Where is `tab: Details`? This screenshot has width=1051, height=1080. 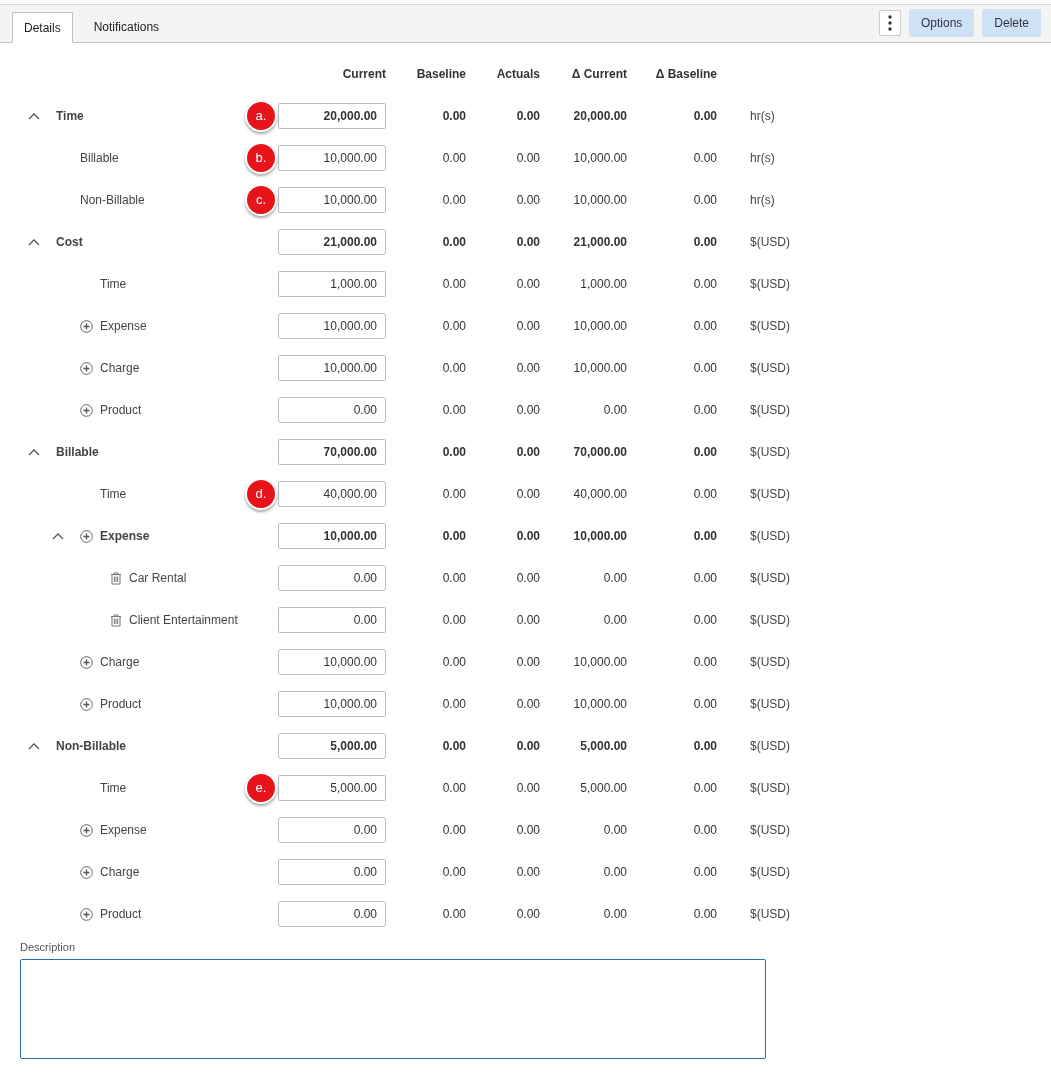
tab: Details is located at coordinates (42, 27).